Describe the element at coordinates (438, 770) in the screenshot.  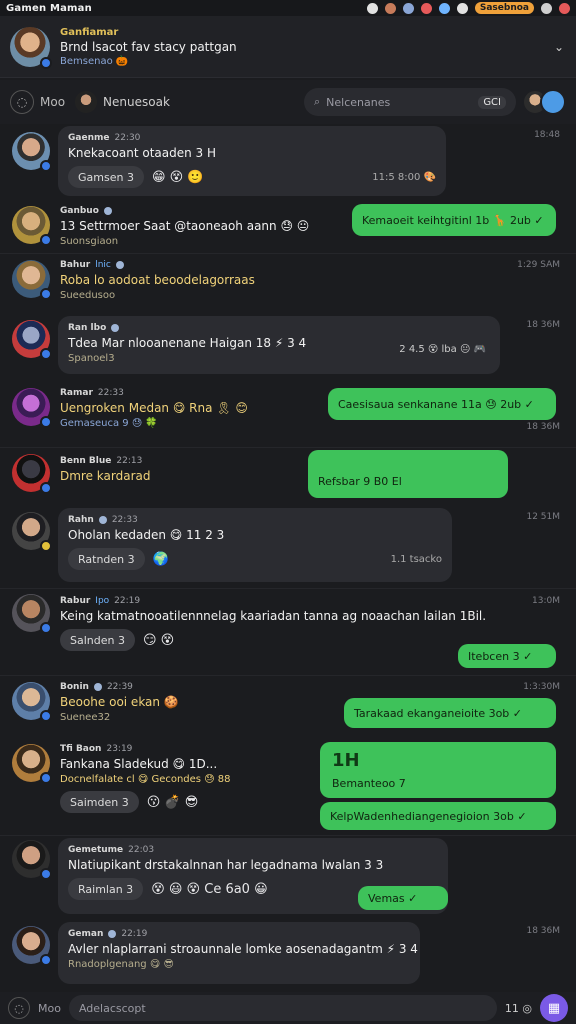
I see `reply-green-bubble: 1H Bemanteoo 7` at that location.